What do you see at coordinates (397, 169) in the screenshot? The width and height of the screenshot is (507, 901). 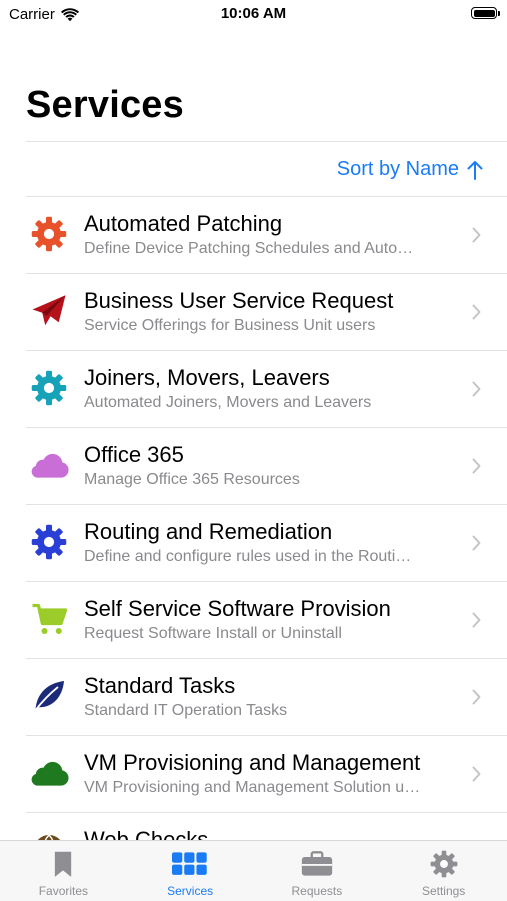 I see `sort-label: Sort by Name` at bounding box center [397, 169].